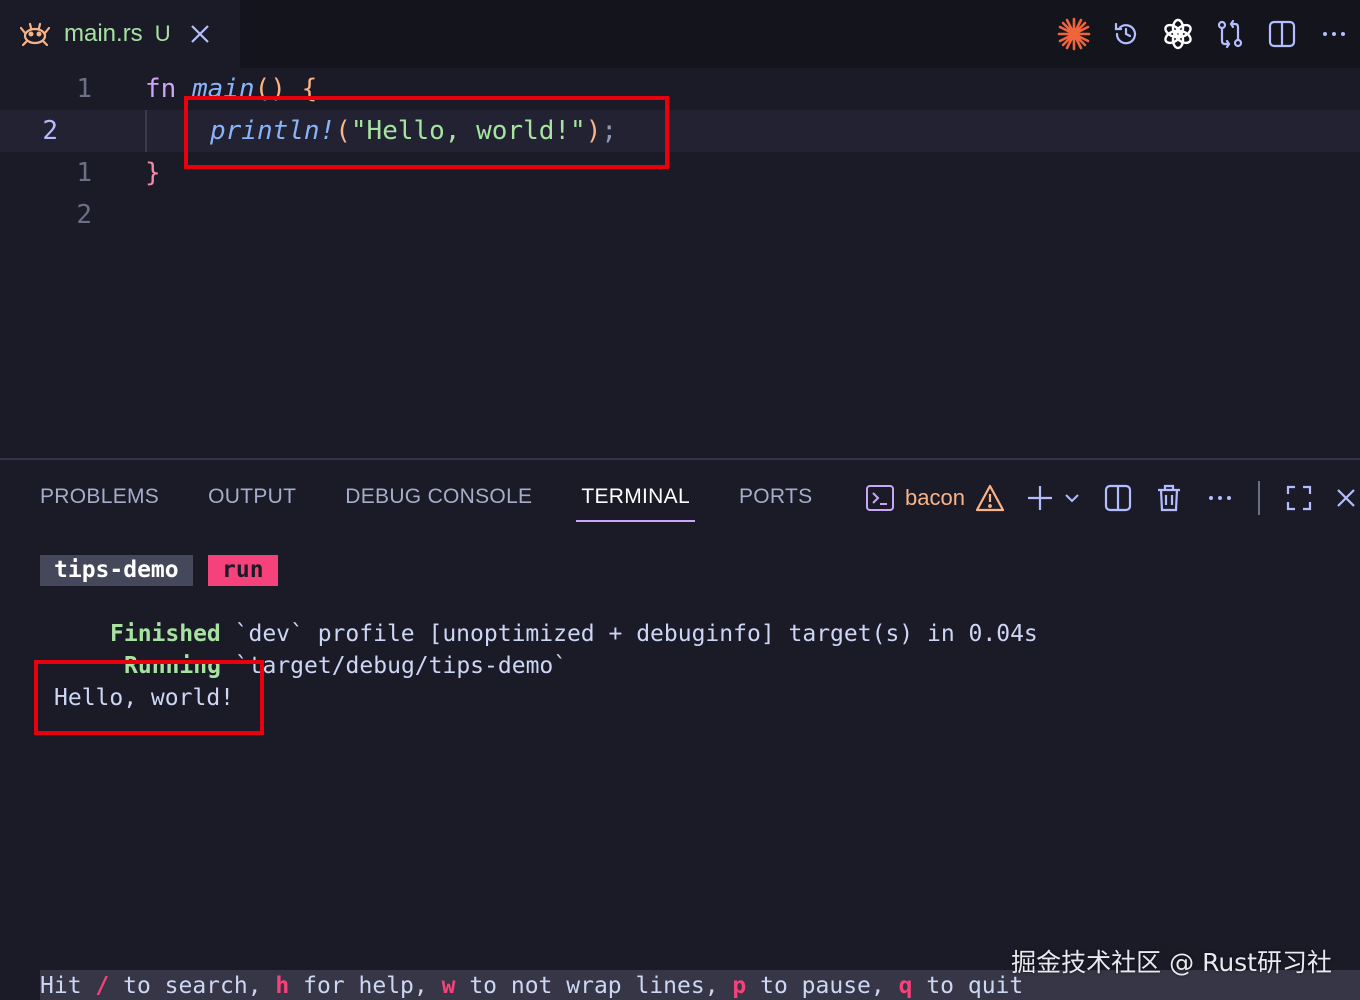 The width and height of the screenshot is (1360, 1000). I want to click on code-line: 2, so click(680, 215).